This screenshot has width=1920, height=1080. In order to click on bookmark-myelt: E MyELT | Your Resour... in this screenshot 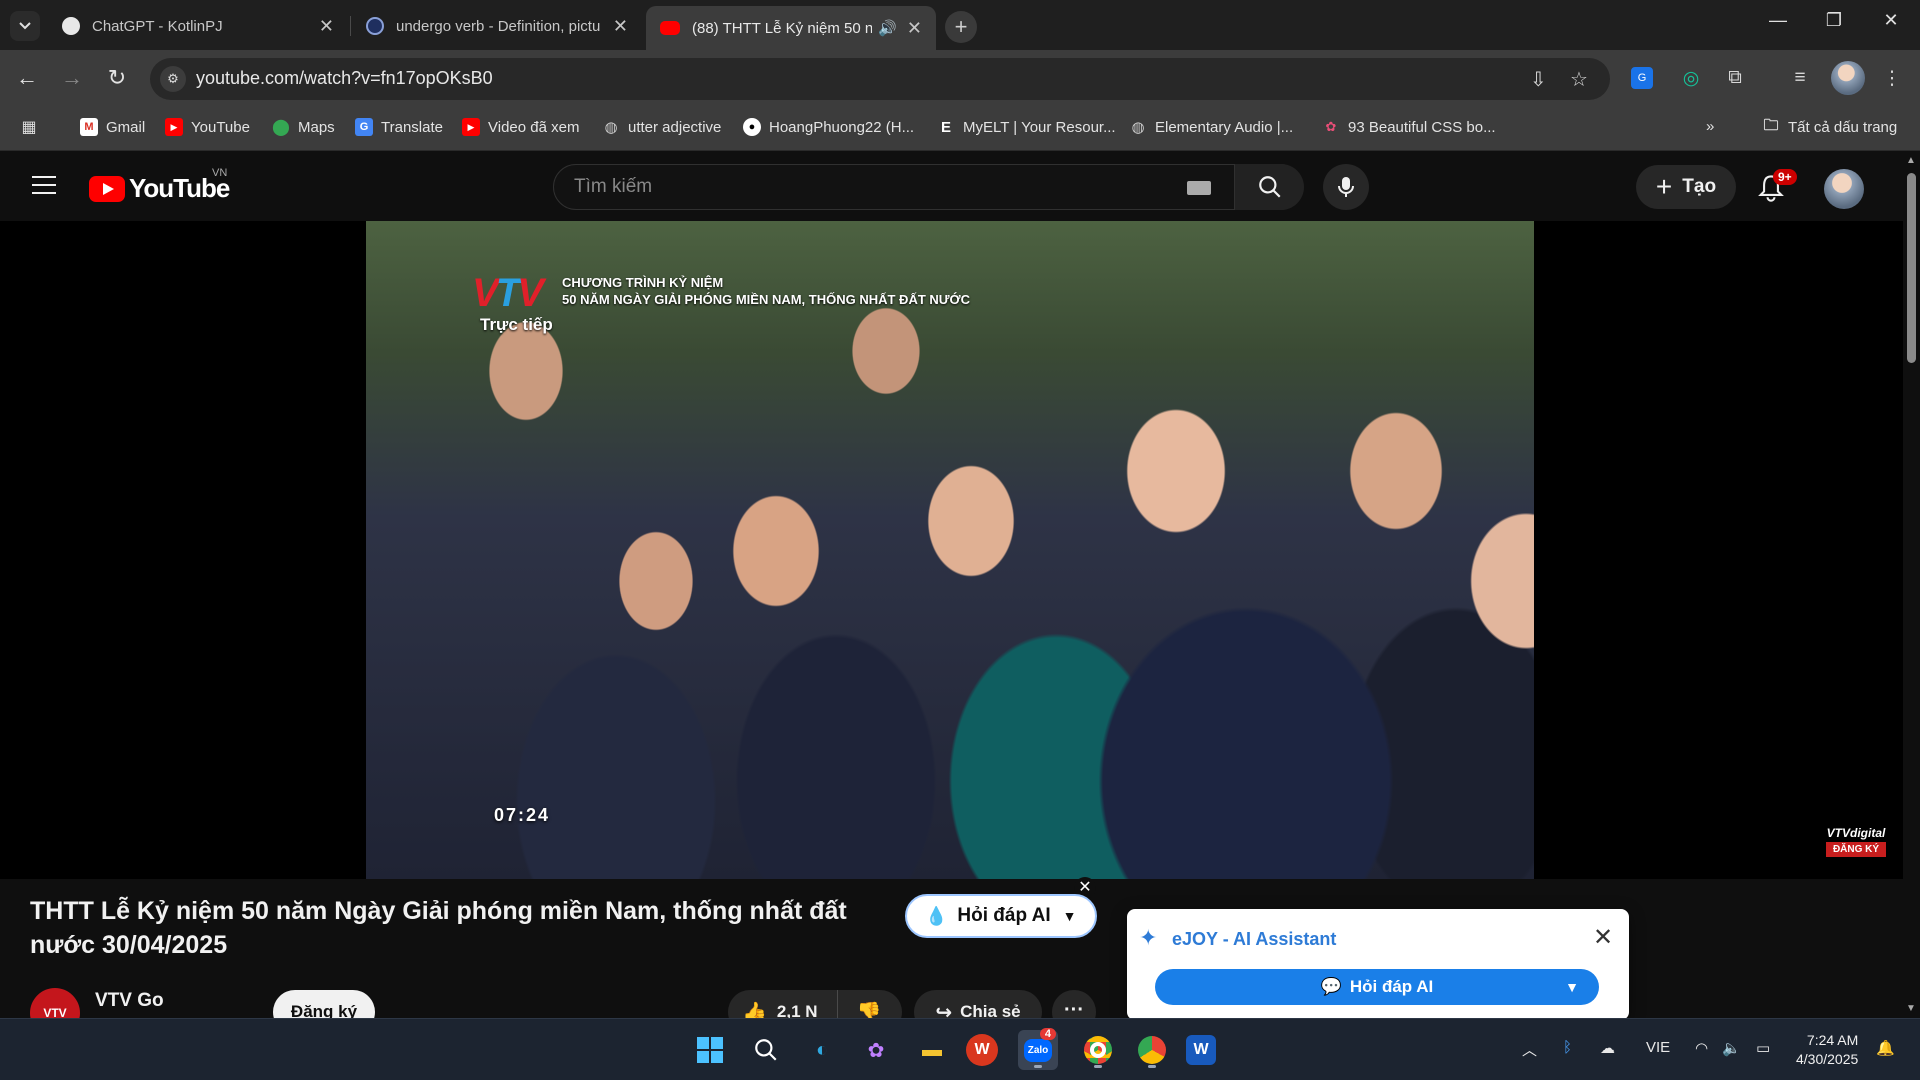, I will do `click(1026, 127)`.